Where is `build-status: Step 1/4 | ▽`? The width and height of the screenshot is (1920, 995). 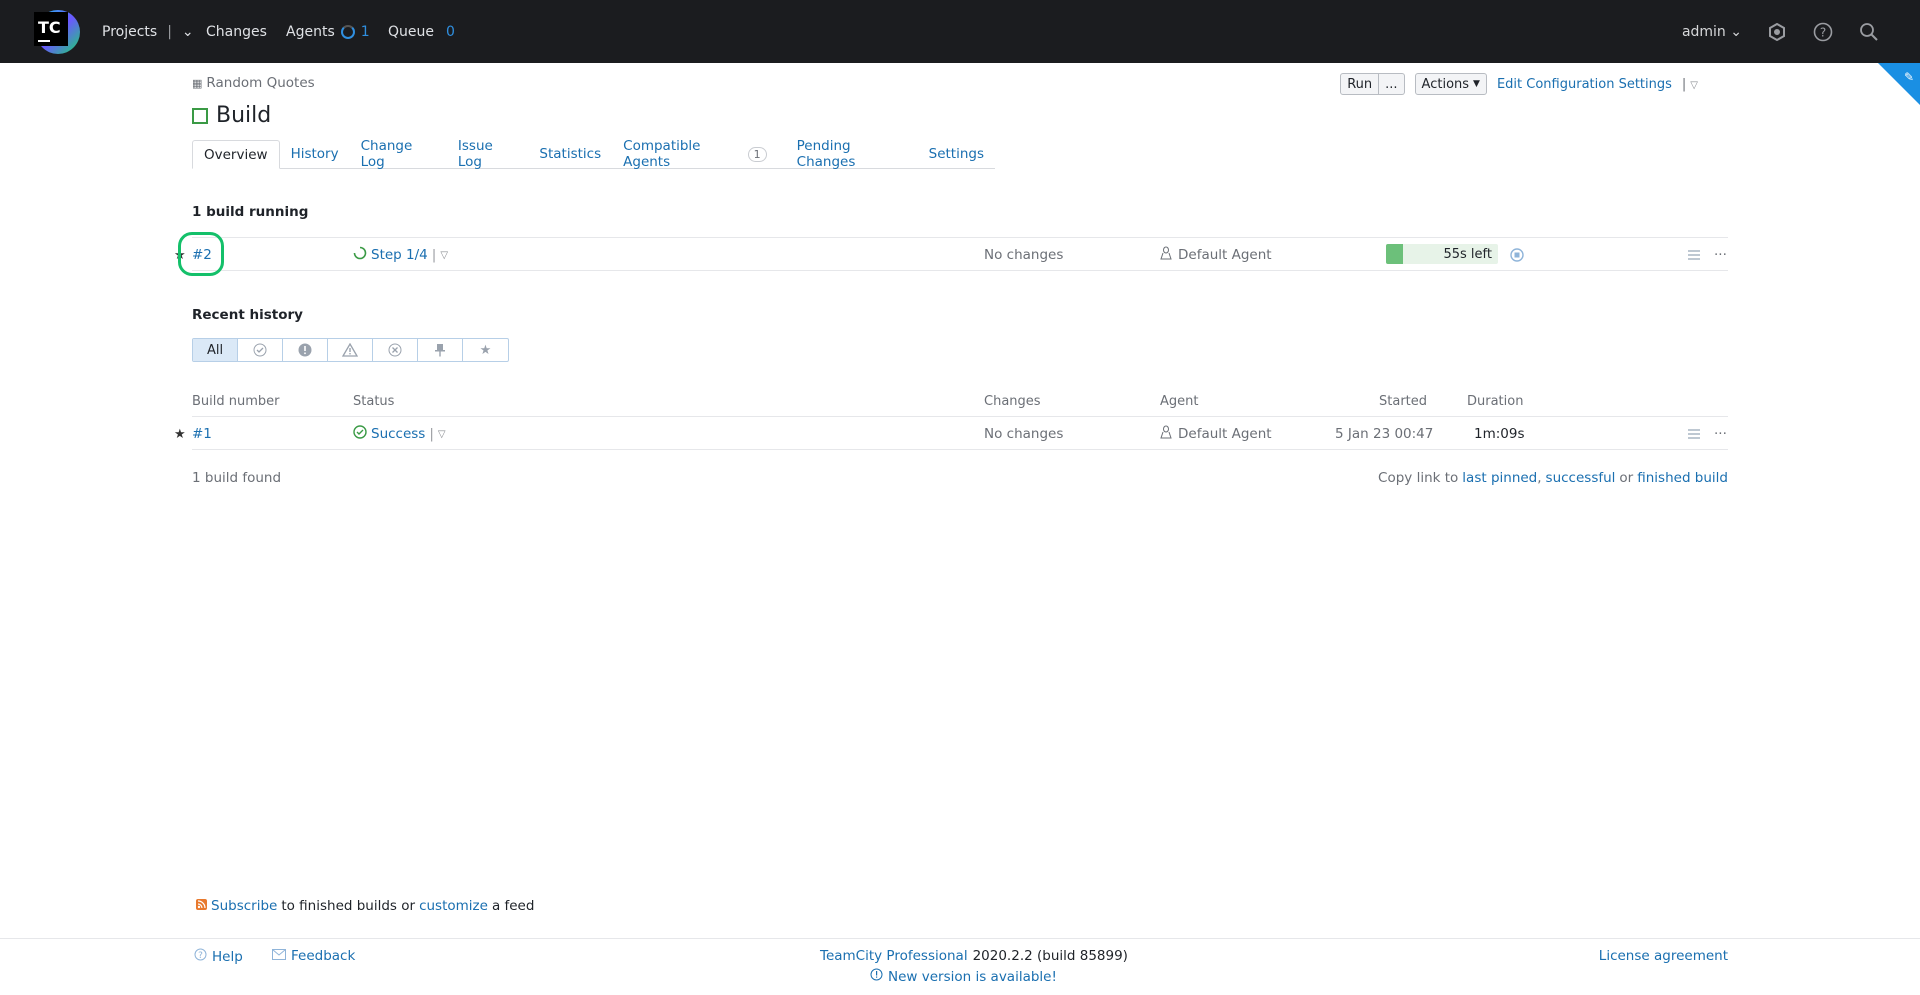 build-status: Step 1/4 | ▽ is located at coordinates (400, 255).